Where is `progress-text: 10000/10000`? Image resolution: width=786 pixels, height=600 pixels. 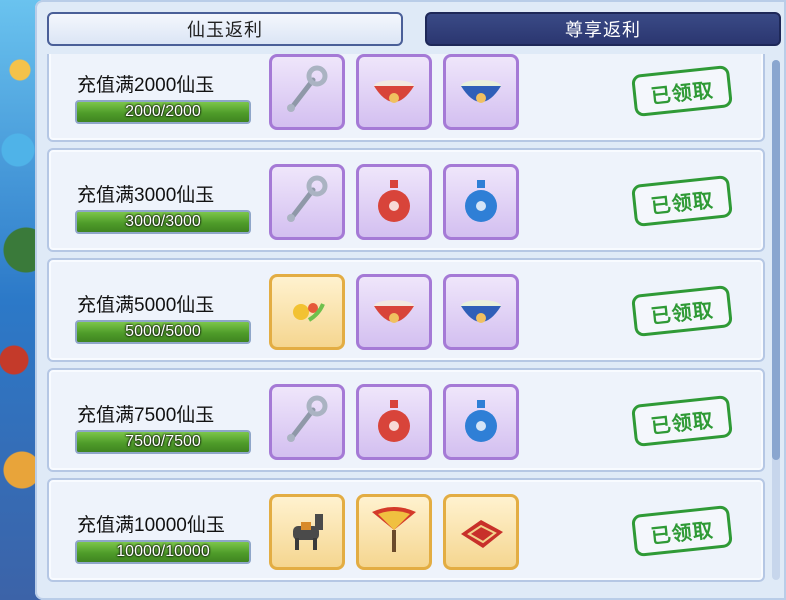 progress-text: 10000/10000 is located at coordinates (163, 551).